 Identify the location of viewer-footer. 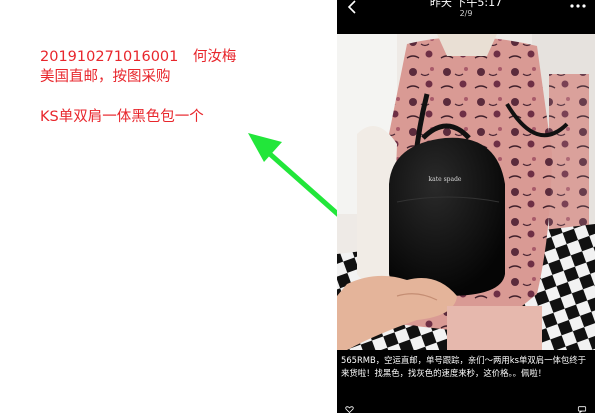
(466, 408).